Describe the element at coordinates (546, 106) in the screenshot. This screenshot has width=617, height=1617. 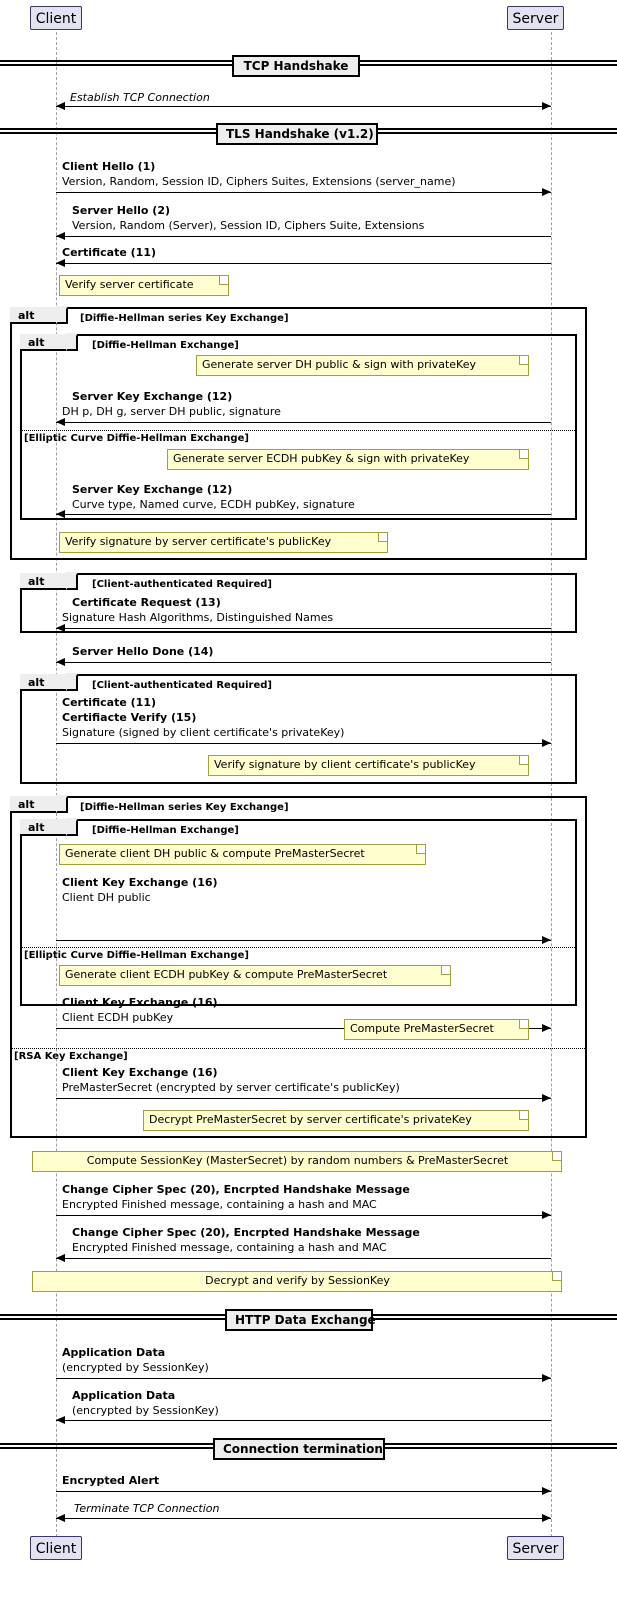
I see `arrow-head-right-establish-tcp` at that location.